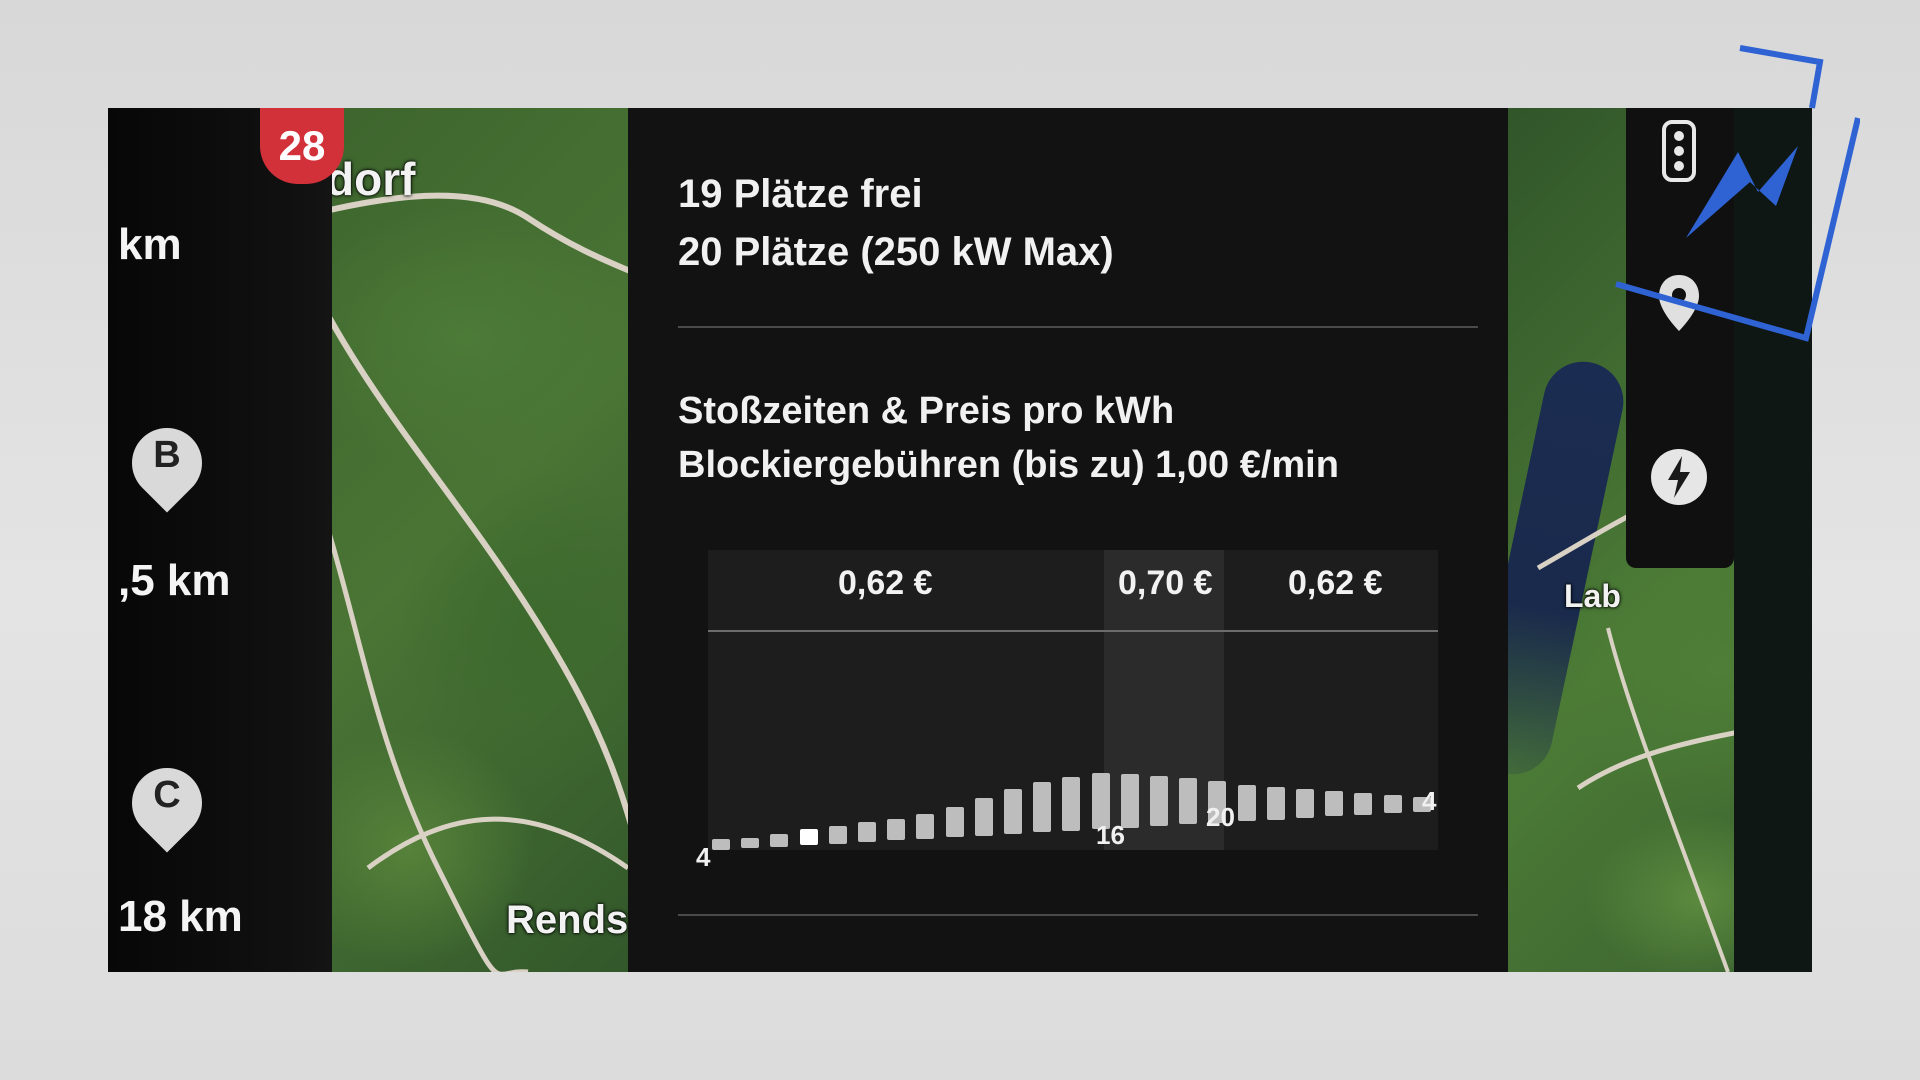 Image resolution: width=1920 pixels, height=1080 pixels. I want to click on waypoint-letter: B, so click(167, 454).